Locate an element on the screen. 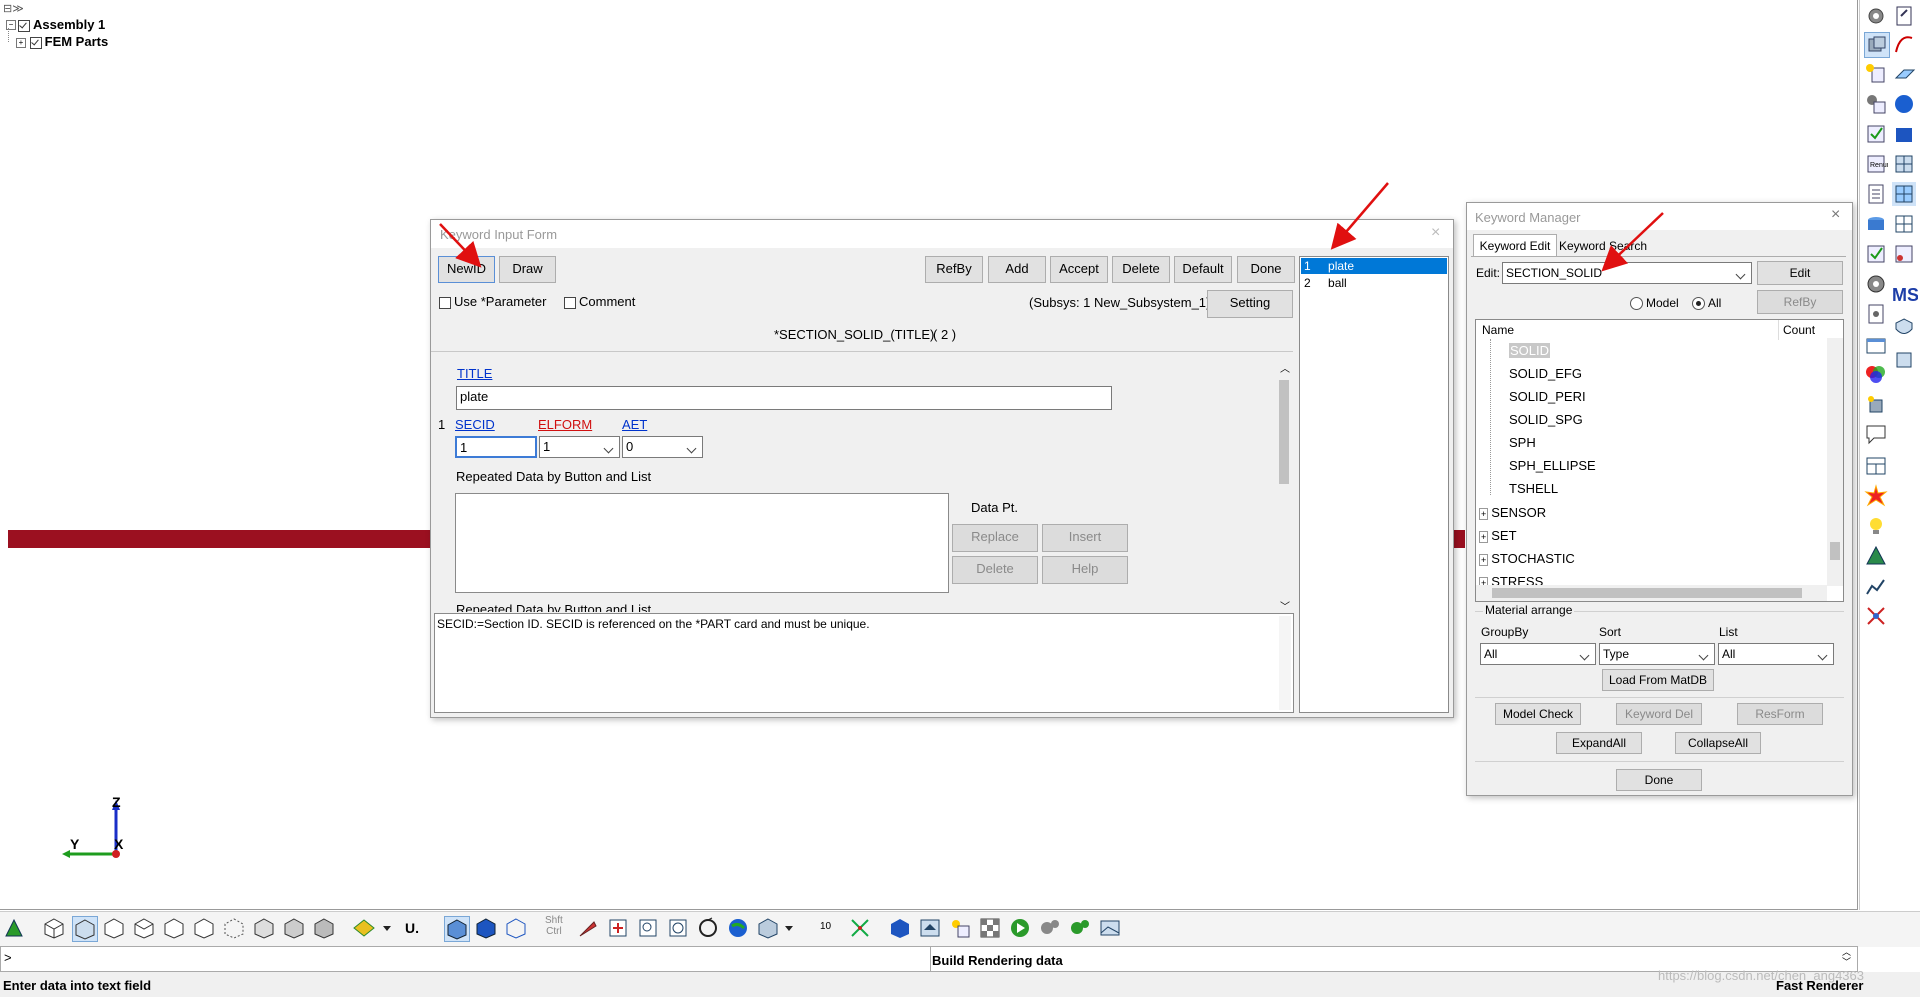 The image size is (1920, 997). km-done-button: Done is located at coordinates (1659, 780).